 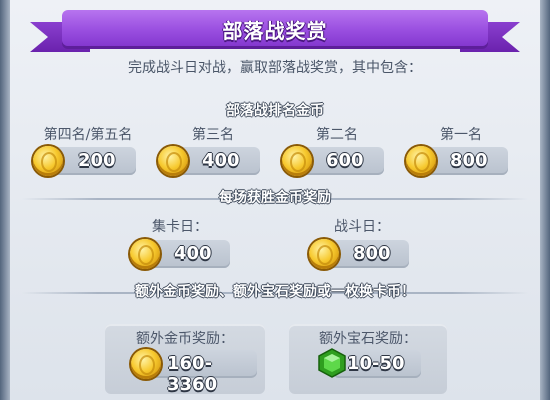 I want to click on banner-title: 部落战奖赏, so click(x=275, y=31).